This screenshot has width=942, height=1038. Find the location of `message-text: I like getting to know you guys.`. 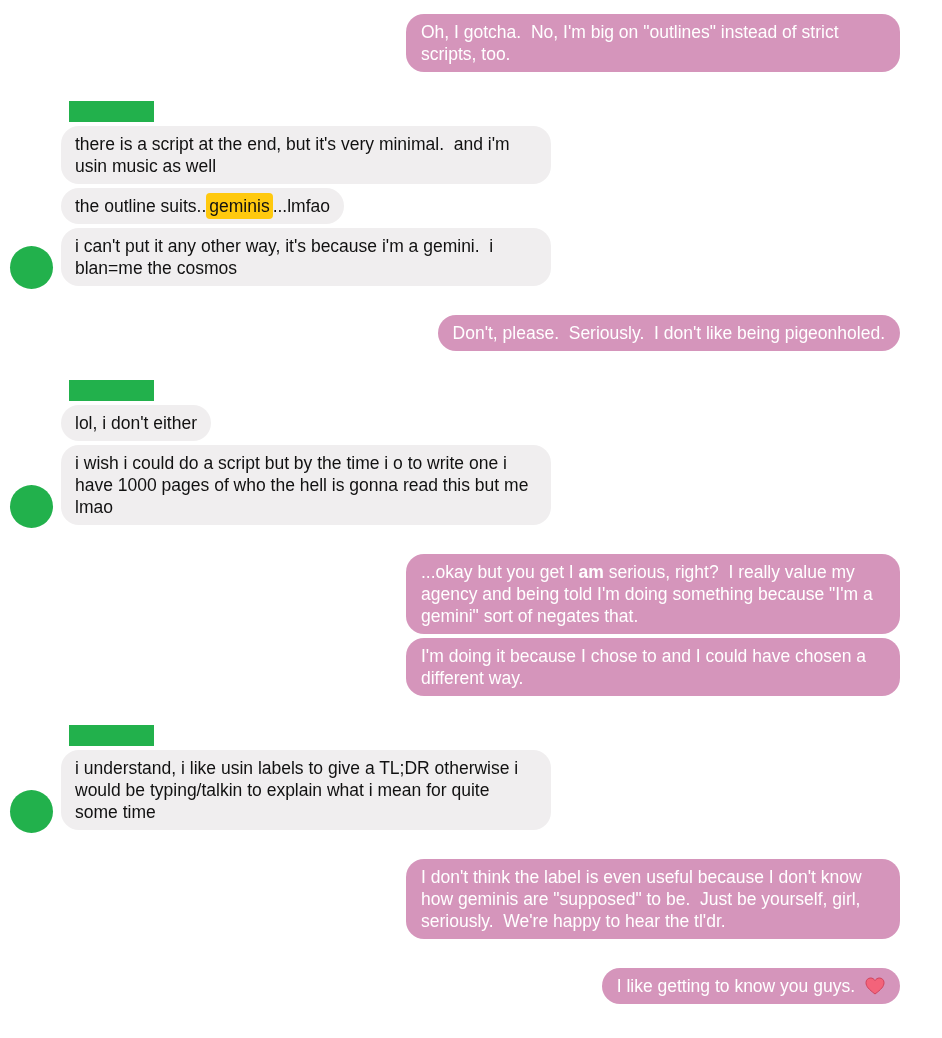

message-text: I like getting to know you guys. is located at coordinates (735, 986).